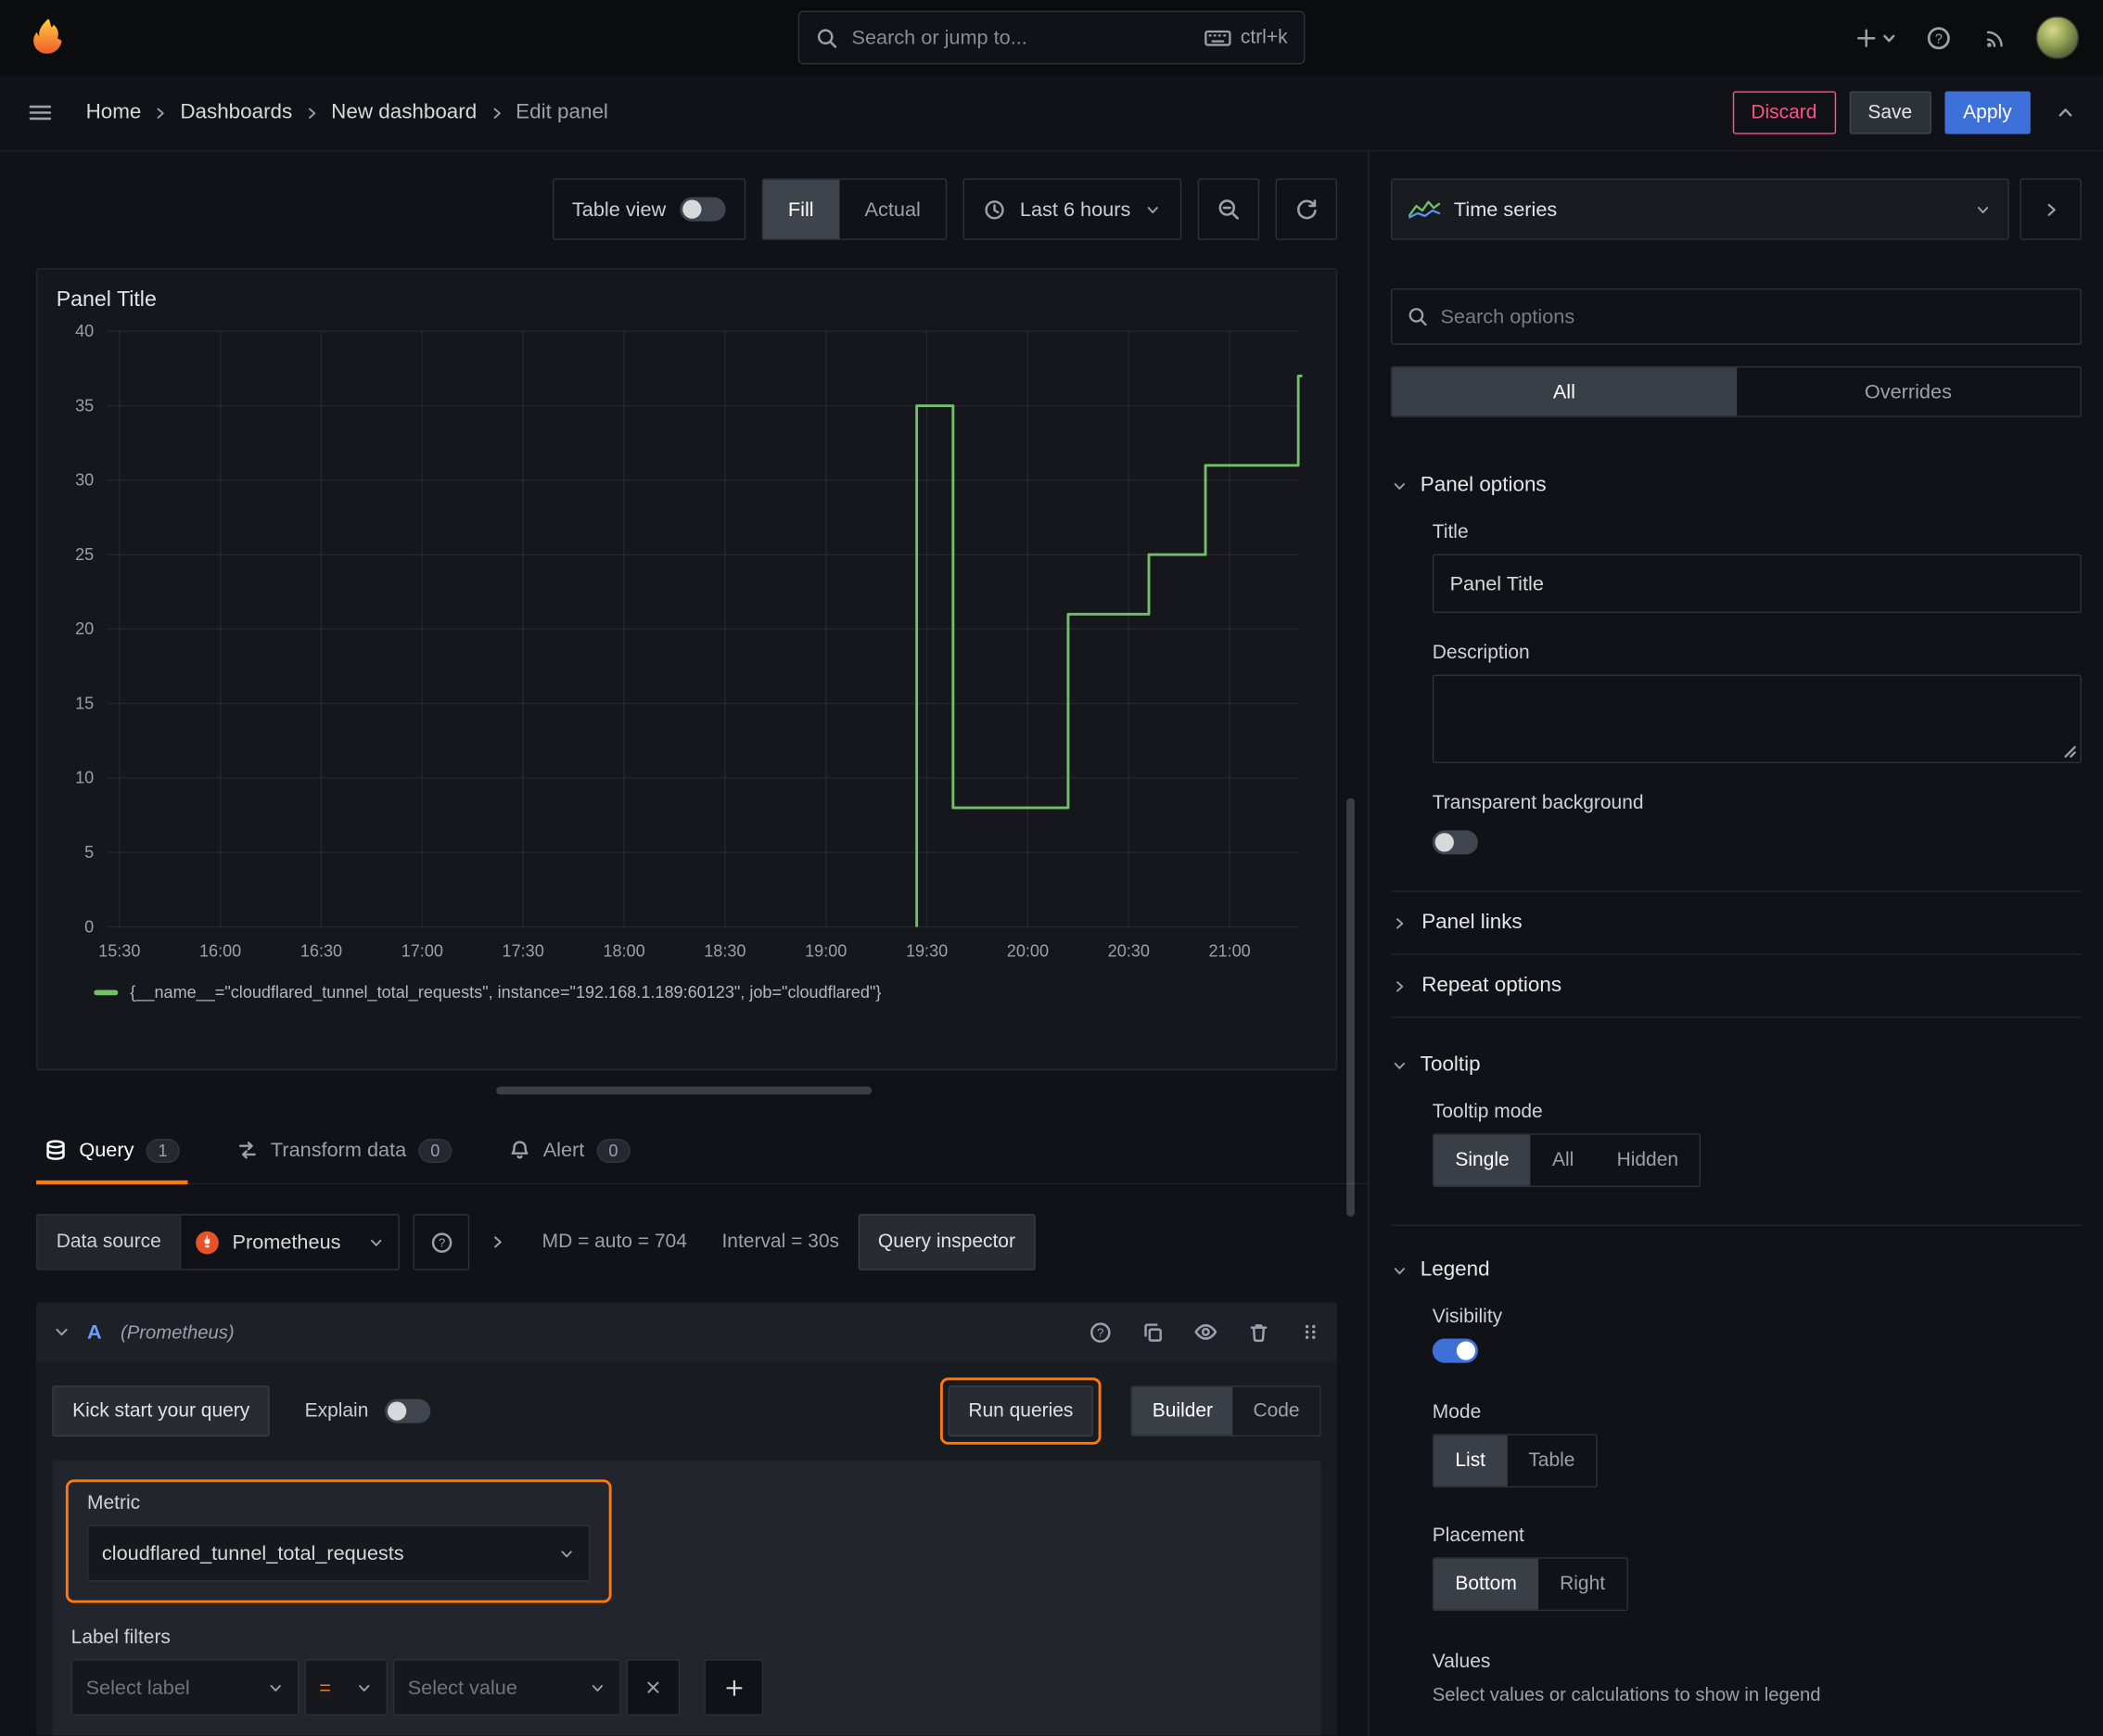 The height and width of the screenshot is (1736, 2103). I want to click on global-search-input, so click(1021, 37).